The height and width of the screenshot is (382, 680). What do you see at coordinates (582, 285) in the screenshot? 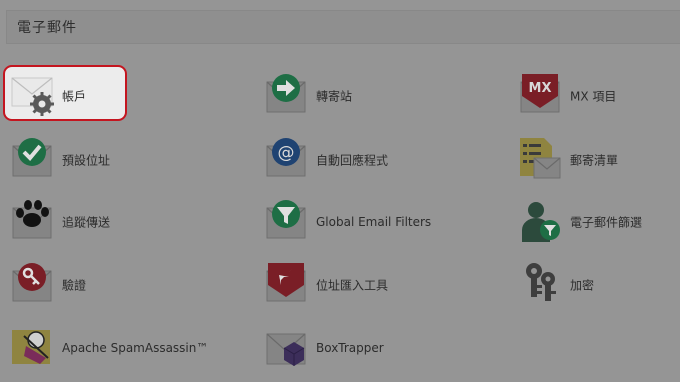
I see `encryption-label: 加密` at bounding box center [582, 285].